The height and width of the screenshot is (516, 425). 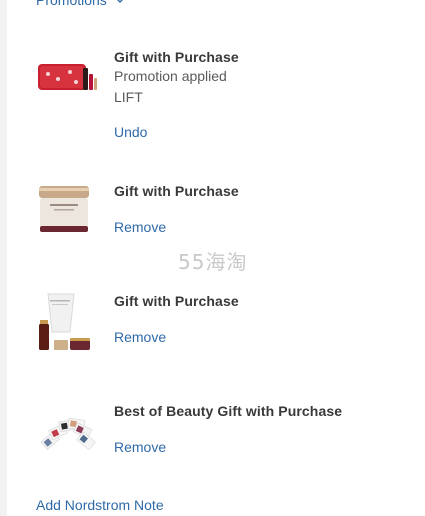 What do you see at coordinates (67, 77) in the screenshot?
I see `gift-set-thumbnail` at bounding box center [67, 77].